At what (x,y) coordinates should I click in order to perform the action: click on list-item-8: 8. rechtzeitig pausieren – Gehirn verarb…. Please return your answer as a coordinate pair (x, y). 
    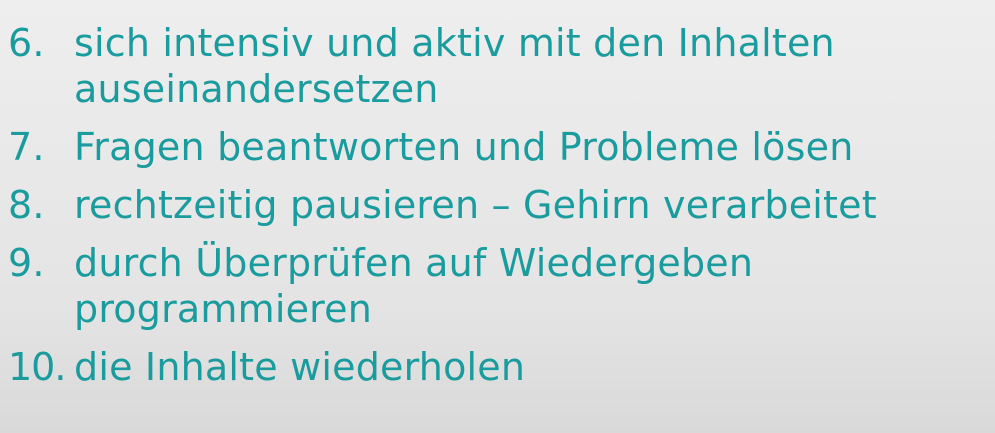
    Looking at the image, I should click on (491, 205).